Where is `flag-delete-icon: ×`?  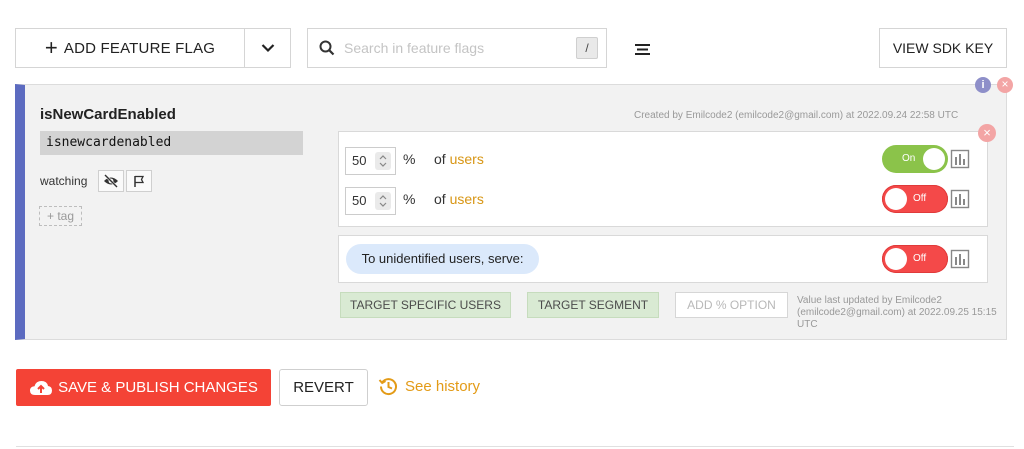 flag-delete-icon: × is located at coordinates (1005, 85).